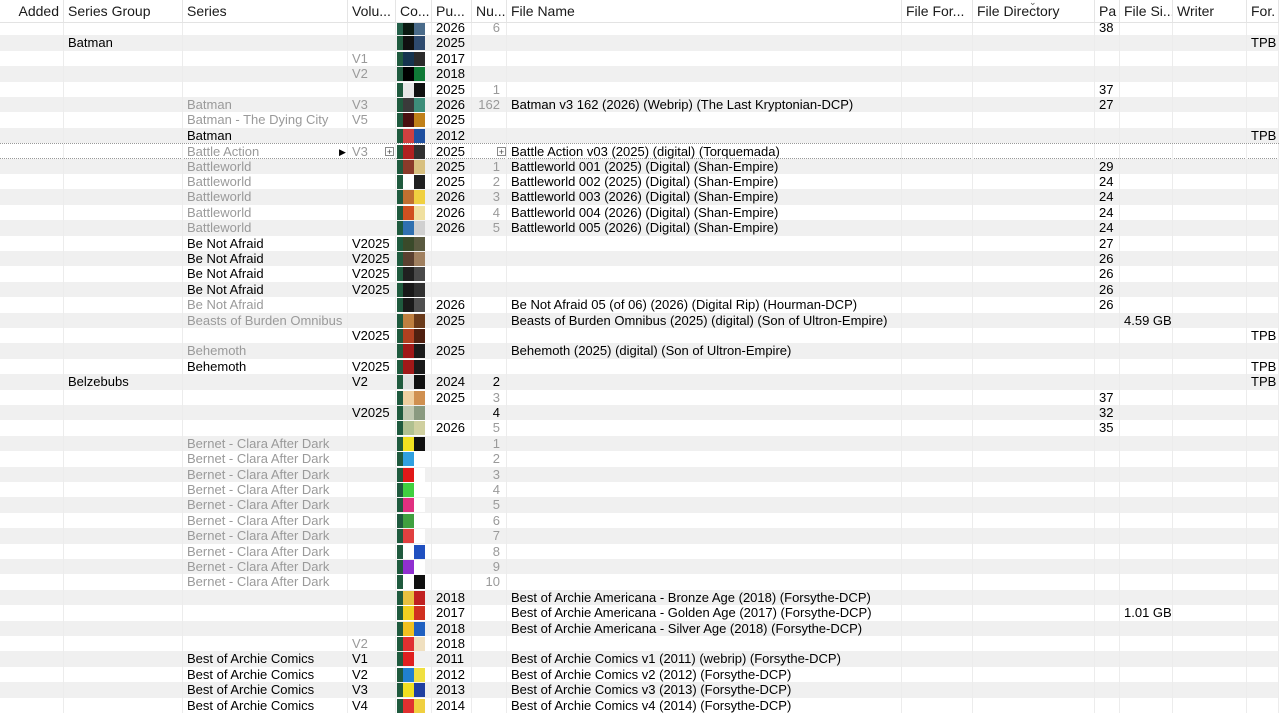 The image size is (1279, 713). What do you see at coordinates (639, 505) in the screenshot?
I see `table-row: Bernet - Clara After Dark 5` at bounding box center [639, 505].